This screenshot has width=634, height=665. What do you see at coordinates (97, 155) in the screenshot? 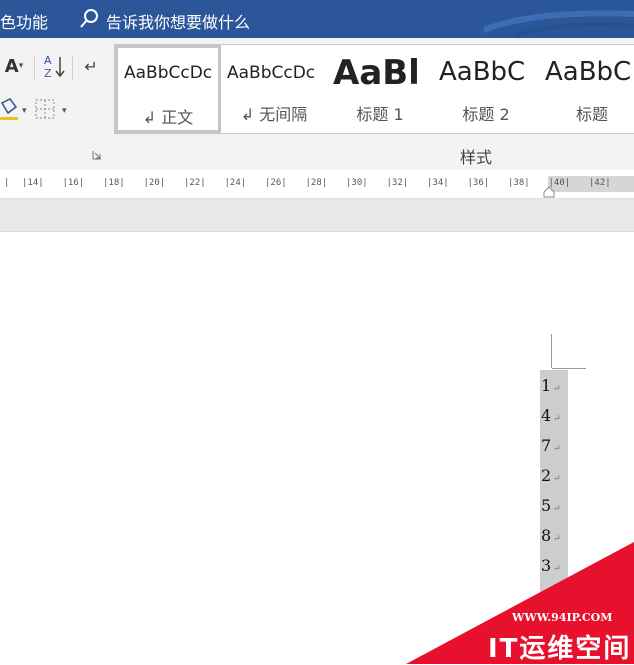
I see `dialog-launcher-icon` at bounding box center [97, 155].